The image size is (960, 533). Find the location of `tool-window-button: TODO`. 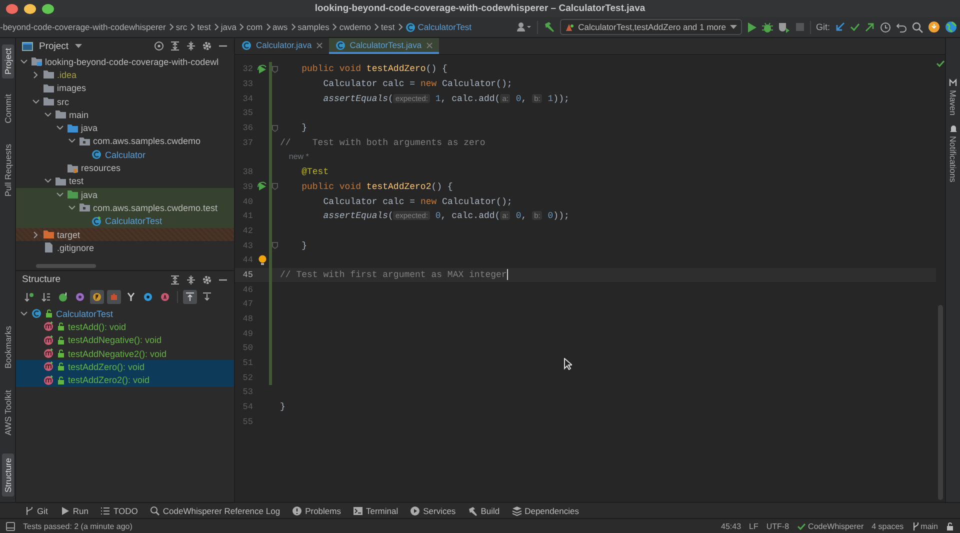

tool-window-button: TODO is located at coordinates (119, 511).